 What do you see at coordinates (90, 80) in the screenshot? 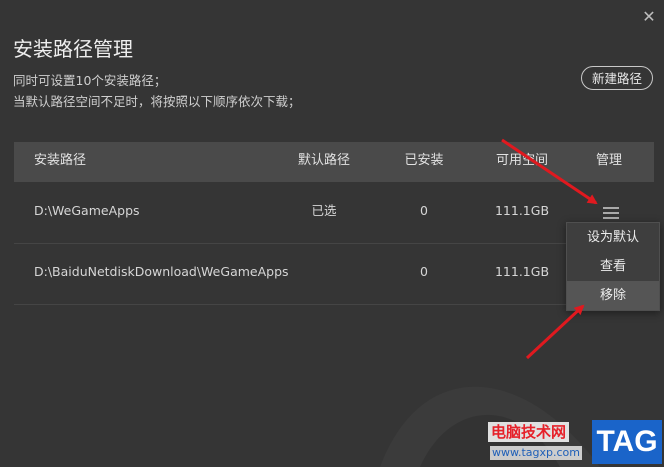
I see `description-line-1: 同时可设置10个安装路径；` at bounding box center [90, 80].